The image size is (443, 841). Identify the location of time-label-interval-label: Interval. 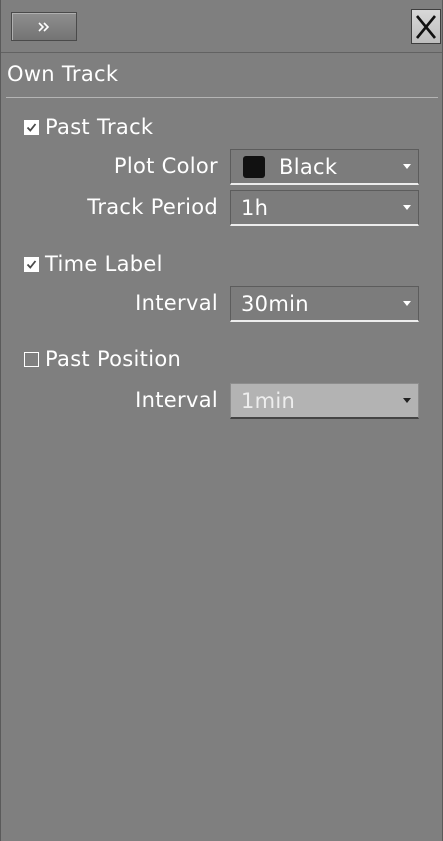
(176, 303).